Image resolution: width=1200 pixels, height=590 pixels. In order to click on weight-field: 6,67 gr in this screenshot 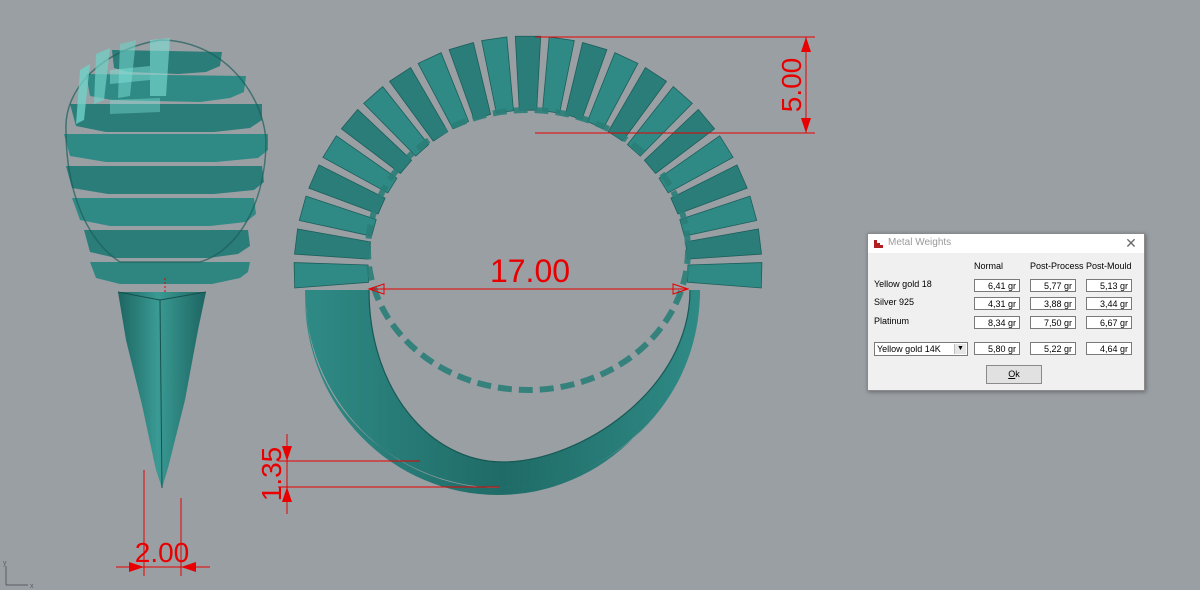, I will do `click(1109, 322)`.